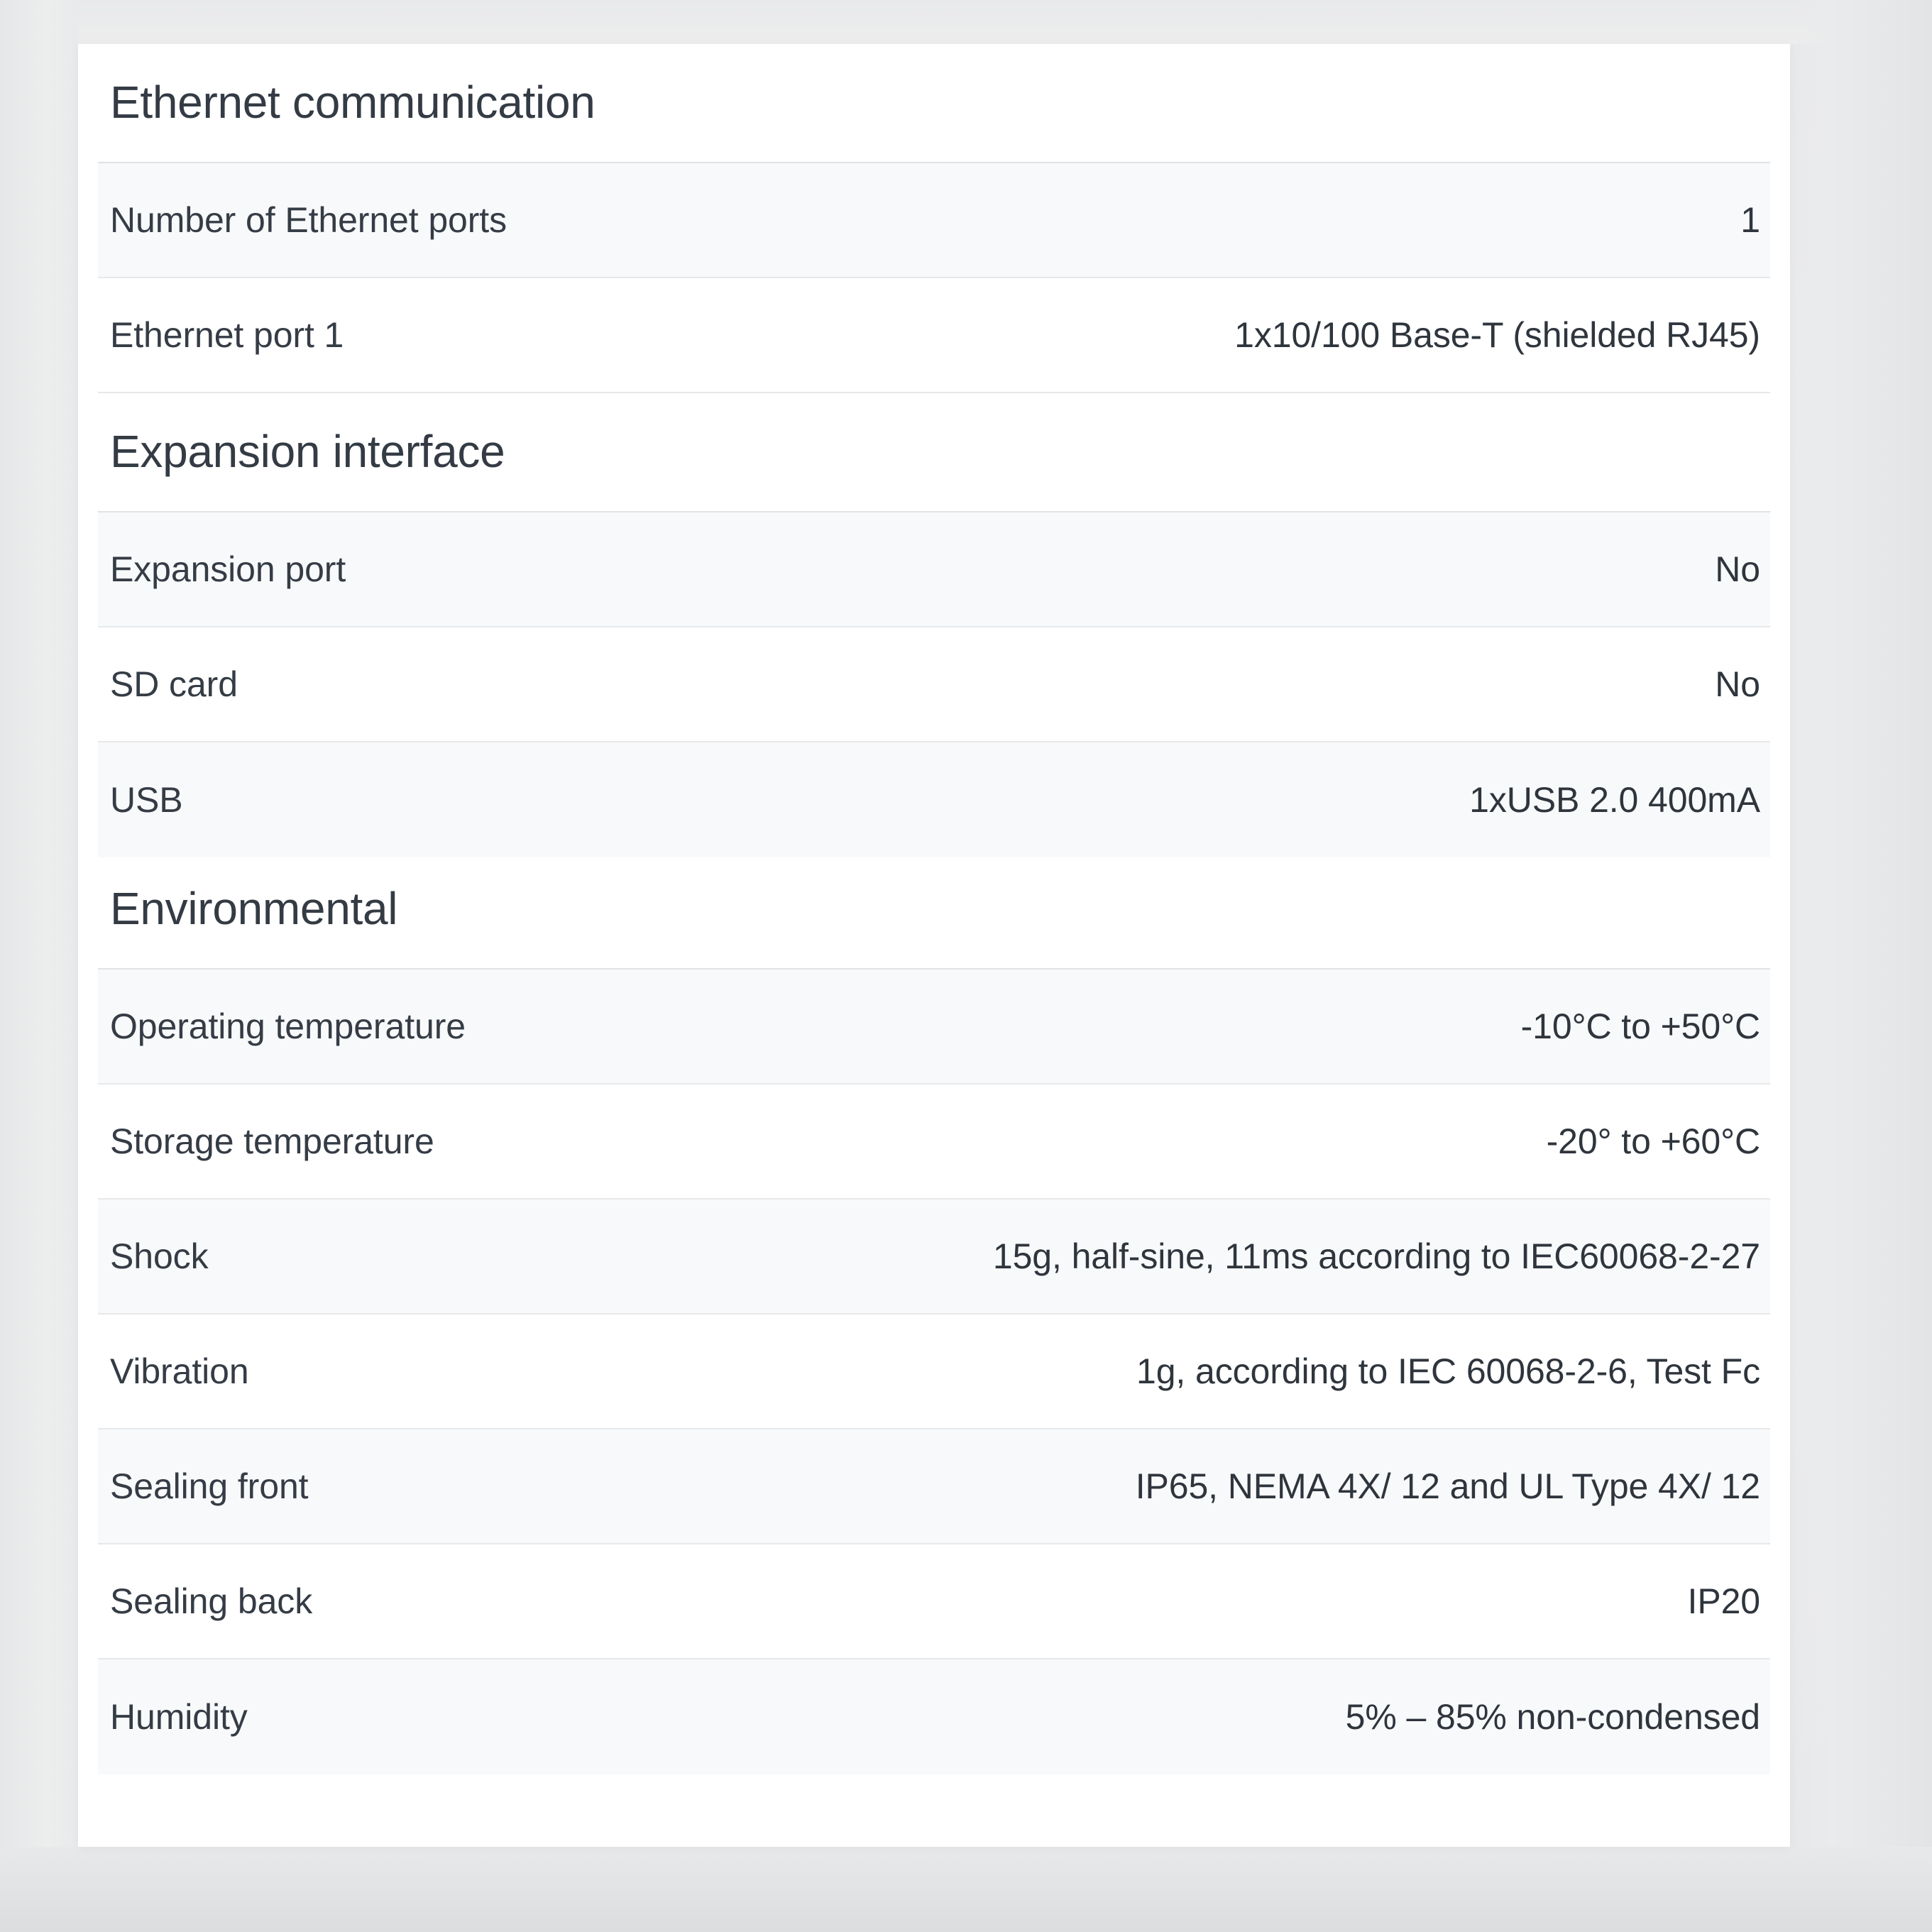  Describe the element at coordinates (227, 335) in the screenshot. I see `row-label: Ethernet port 1` at that location.